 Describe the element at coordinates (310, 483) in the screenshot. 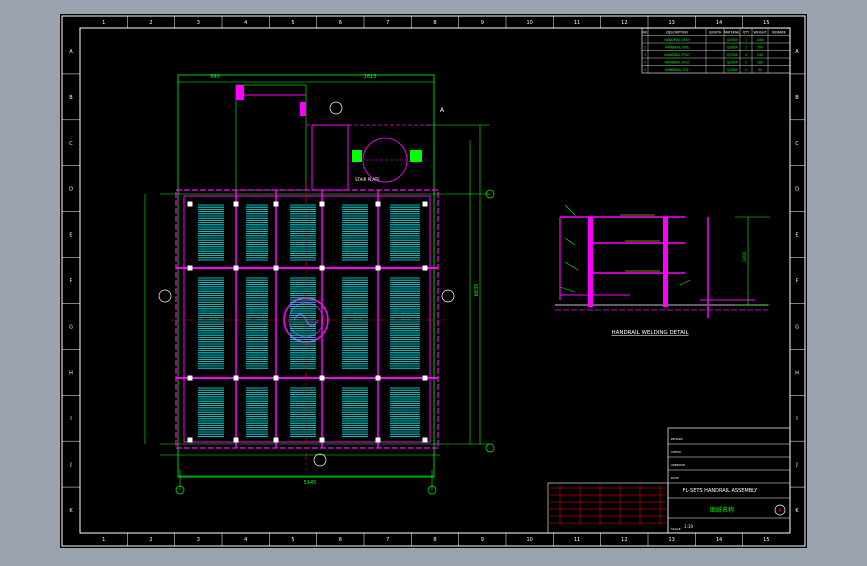

I see `overall-width-dim: 5145` at that location.